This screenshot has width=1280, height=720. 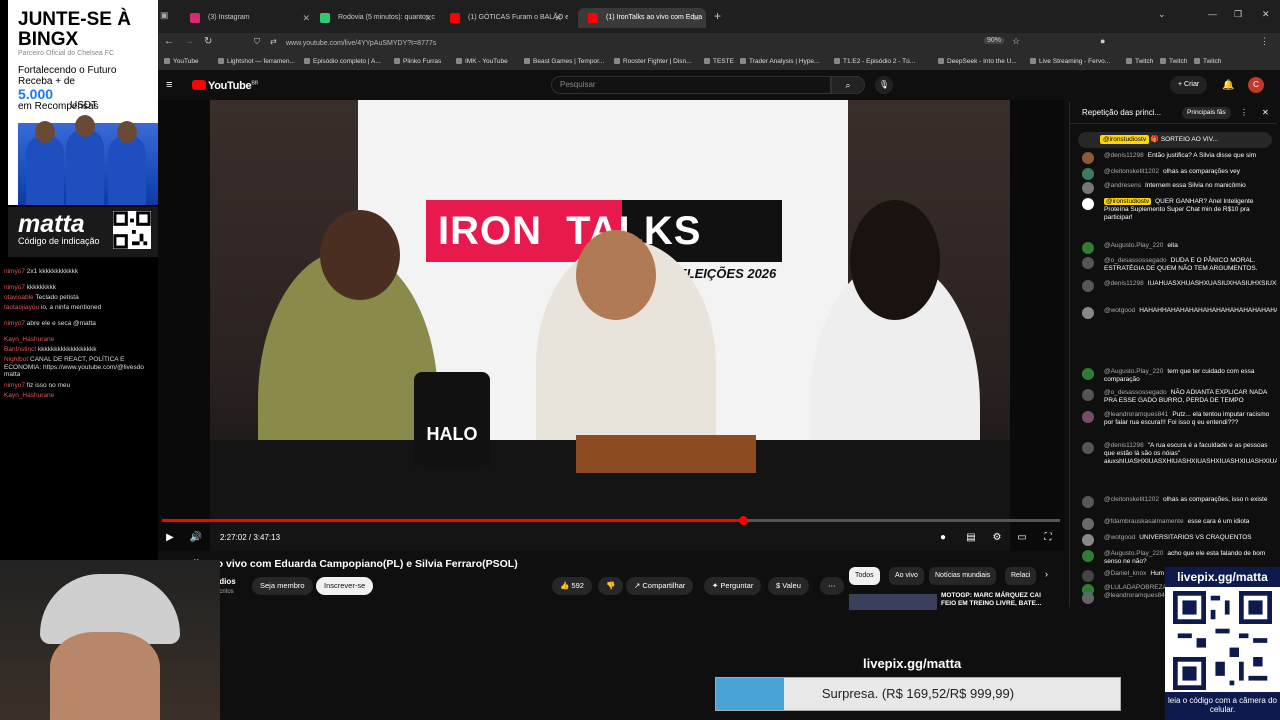 What do you see at coordinates (208, 41) in the screenshot?
I see `reload-icon: ↻` at bounding box center [208, 41].